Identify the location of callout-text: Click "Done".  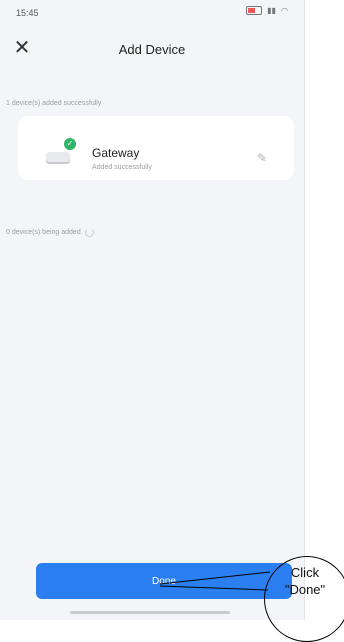
(305, 581).